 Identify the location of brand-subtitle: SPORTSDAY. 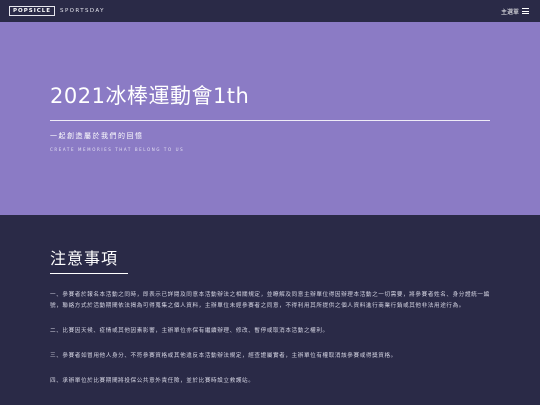
(82, 11).